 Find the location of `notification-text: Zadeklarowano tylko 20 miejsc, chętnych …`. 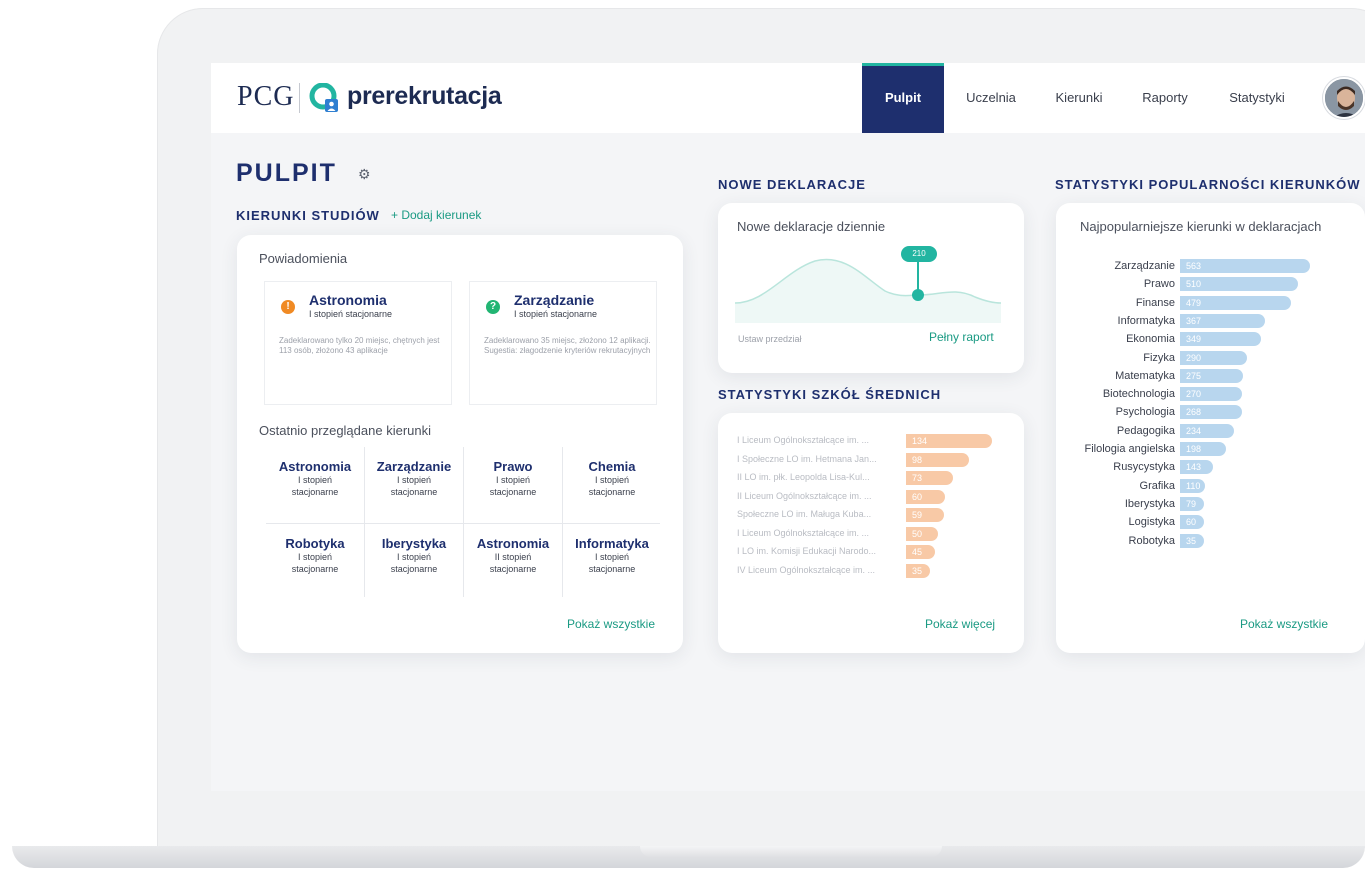

notification-text: Zadeklarowano tylko 20 miejsc, chętnych … is located at coordinates (359, 345).